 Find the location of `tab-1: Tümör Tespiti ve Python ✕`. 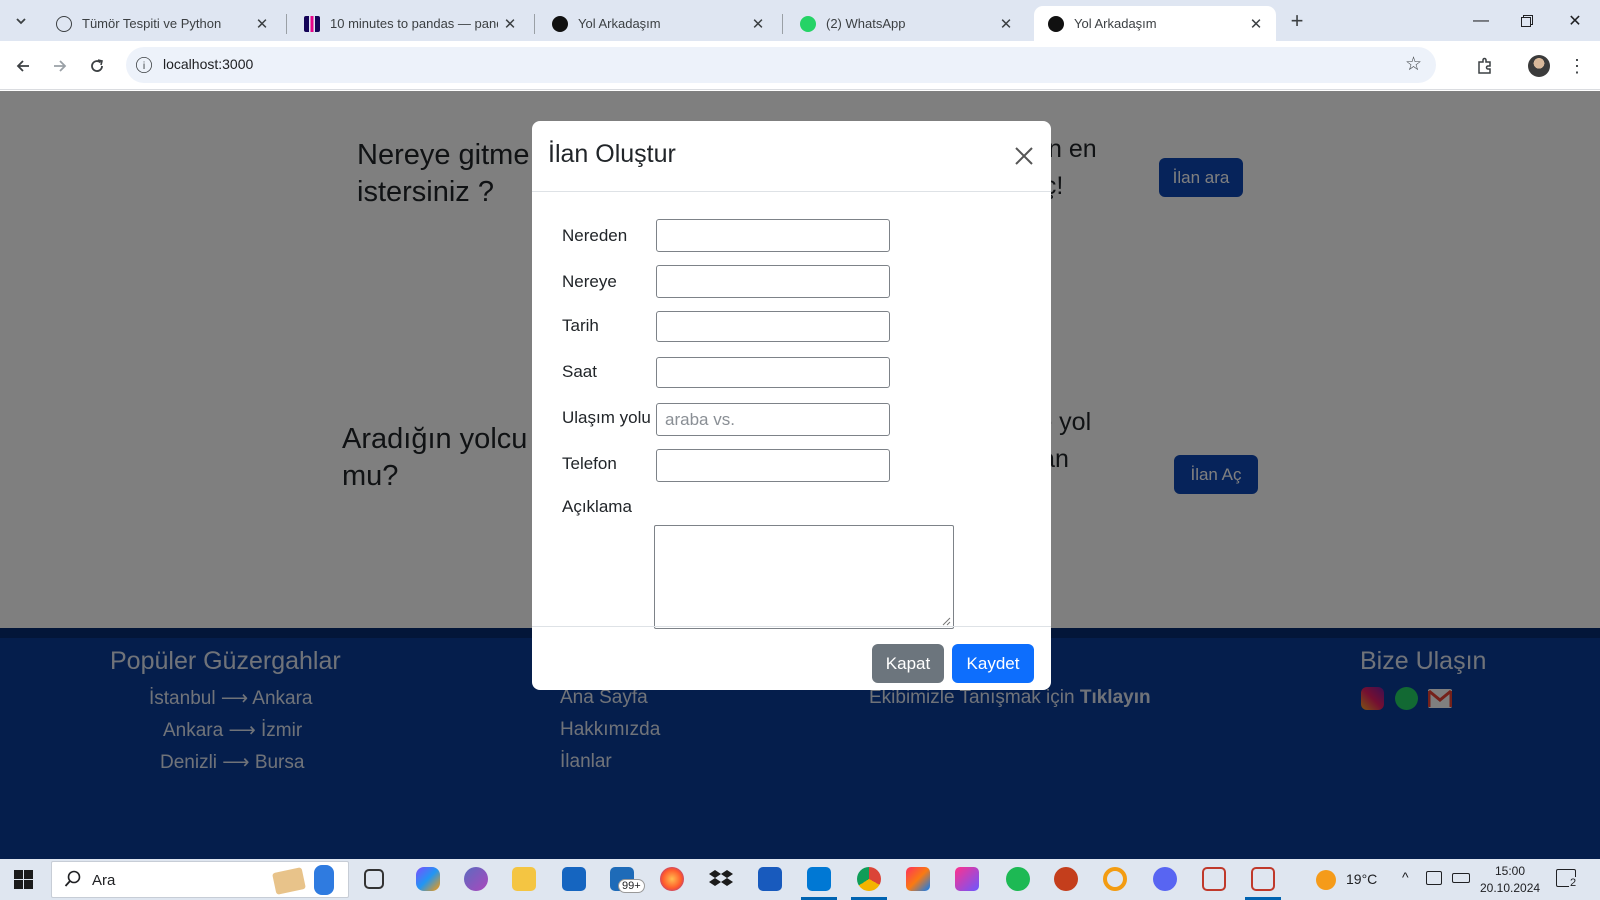

tab-1: Tümör Tespiti ve Python ✕ is located at coordinates (162, 23).